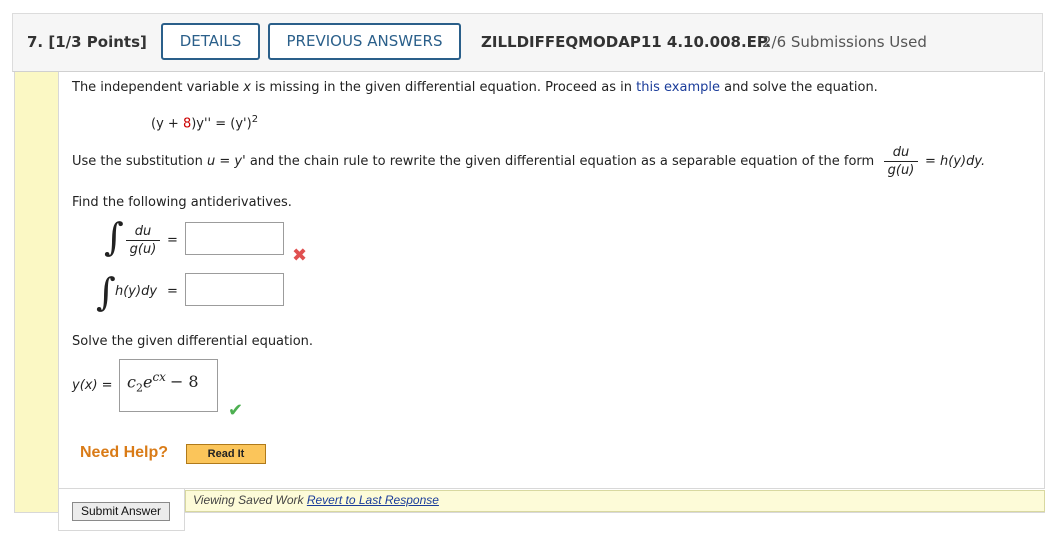 The image size is (1045, 538). I want to click on details-button: DETAILS, so click(210, 41).